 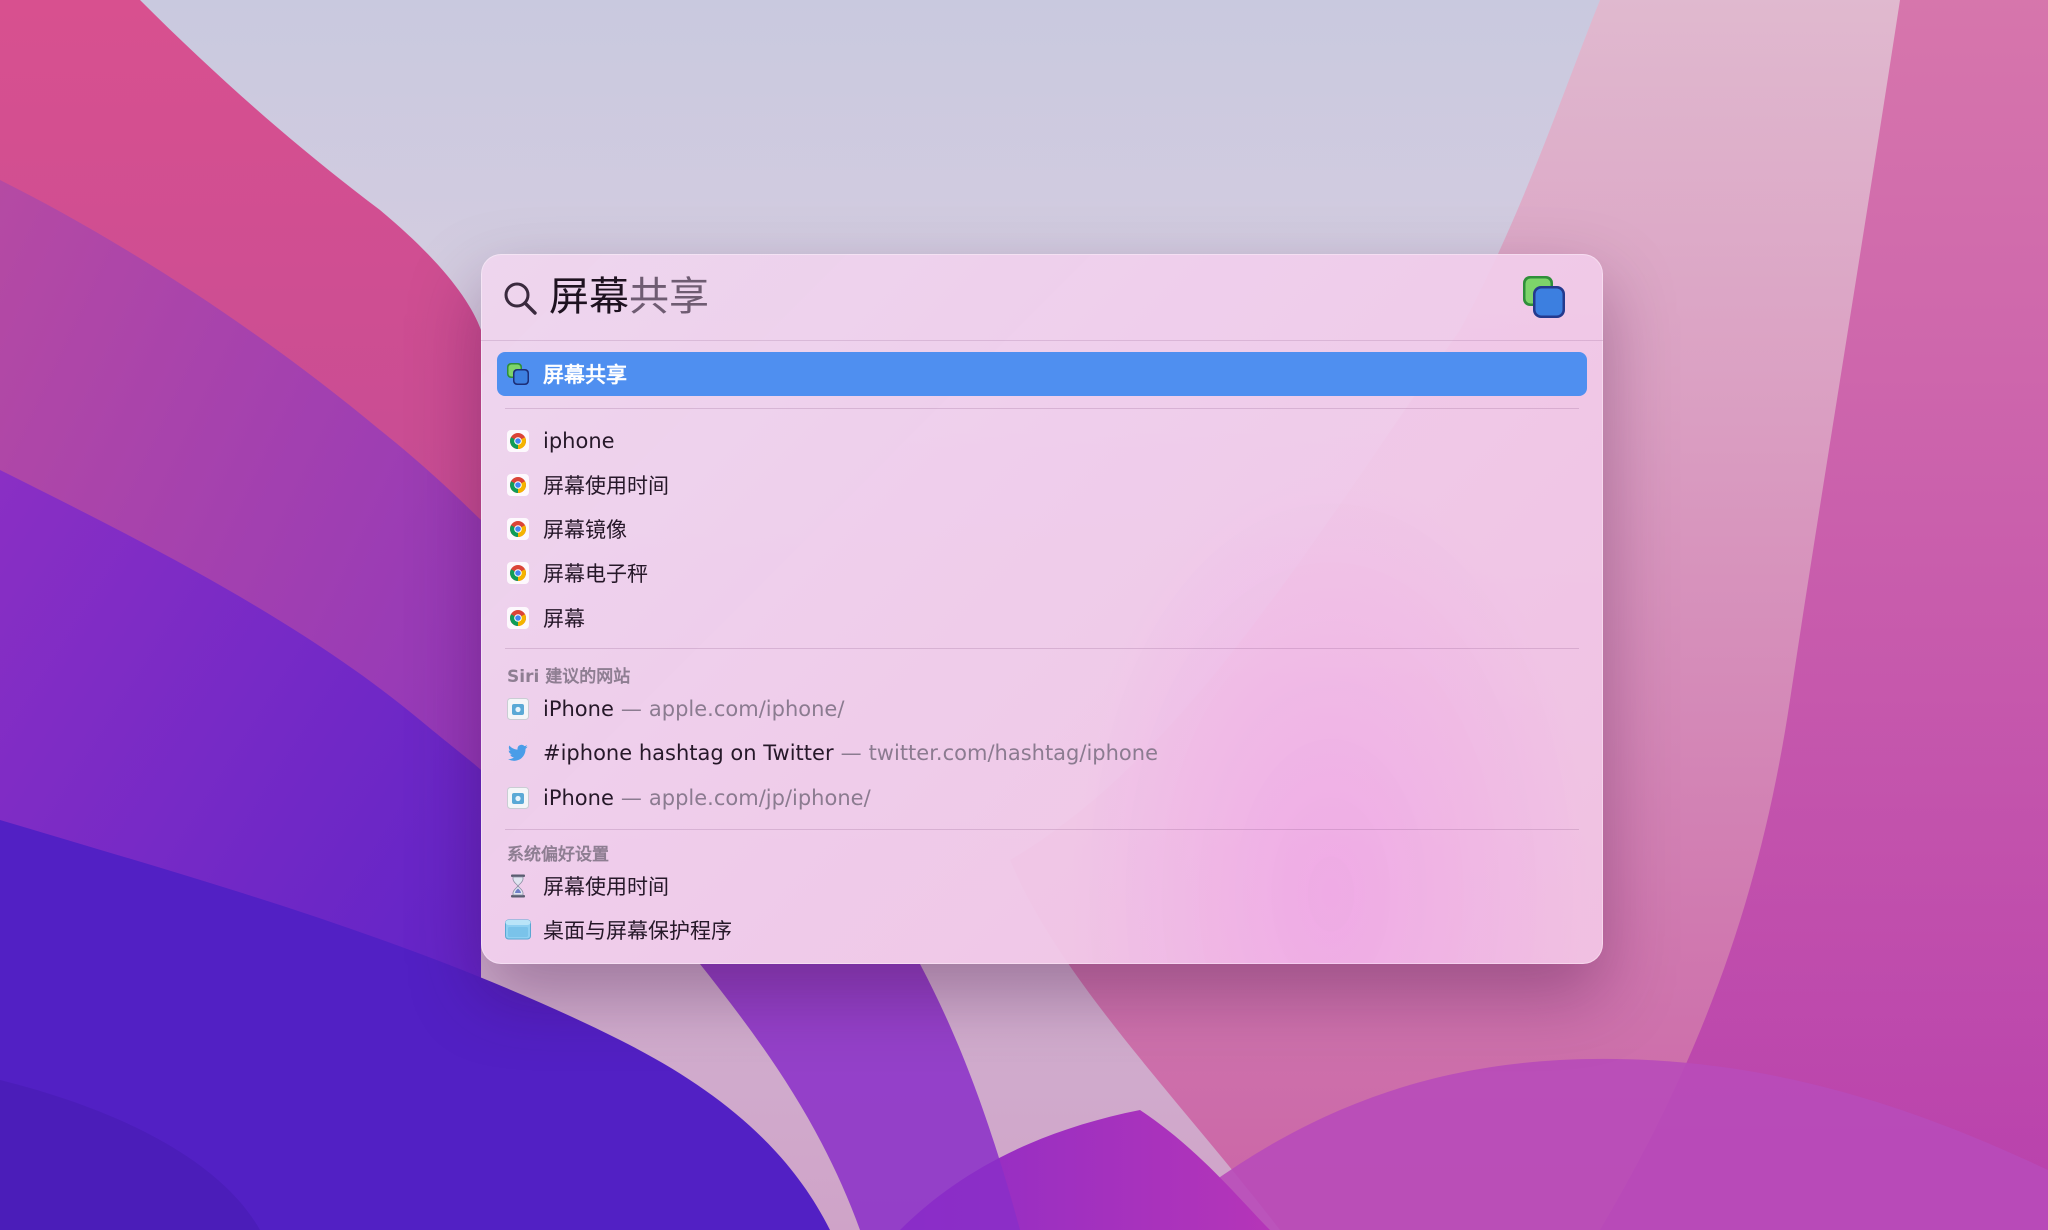 What do you see at coordinates (1042, 485) in the screenshot?
I see `suggestion-row: 屏幕使用时间` at bounding box center [1042, 485].